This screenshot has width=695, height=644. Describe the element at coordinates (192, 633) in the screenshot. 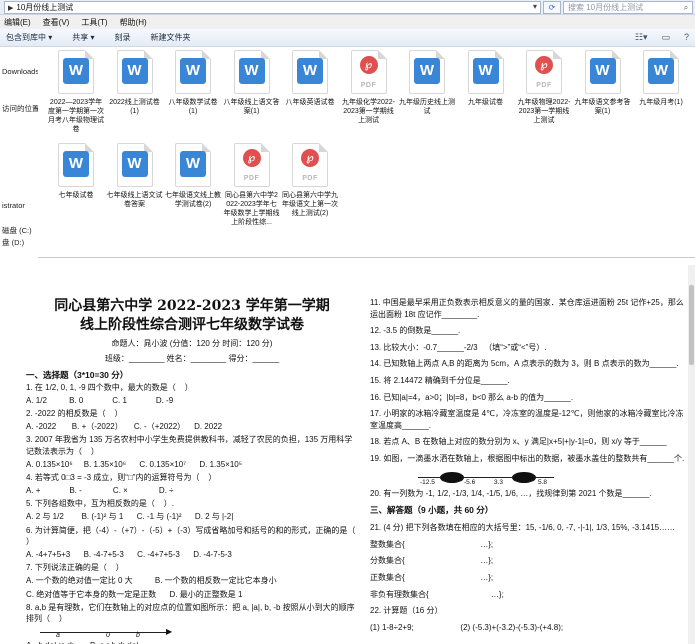

I see `number-line-figure: ▶ a 0 b` at that location.